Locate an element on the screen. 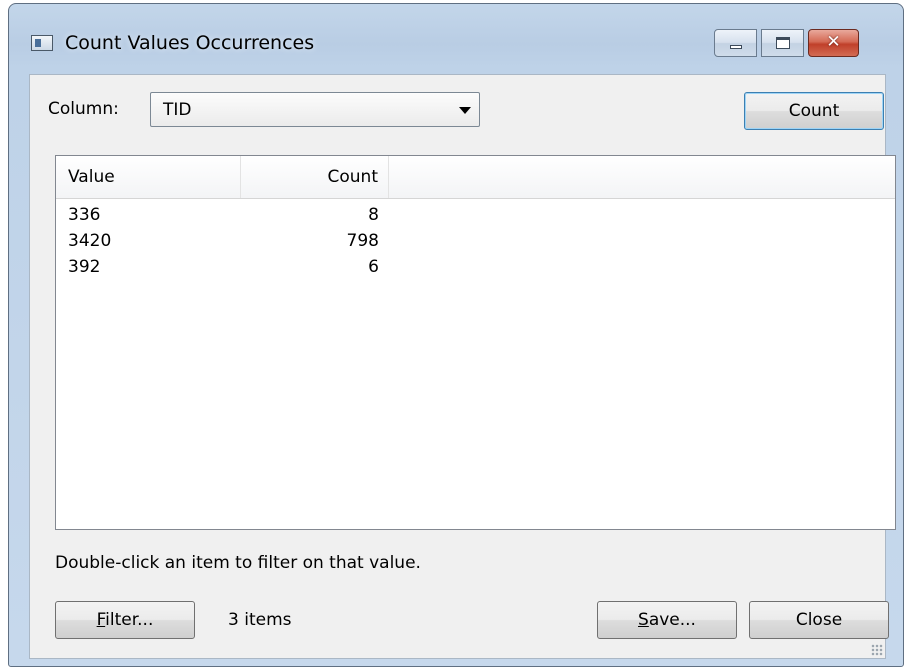 This screenshot has height=670, width=908. item-count-status: 3 items is located at coordinates (260, 620).